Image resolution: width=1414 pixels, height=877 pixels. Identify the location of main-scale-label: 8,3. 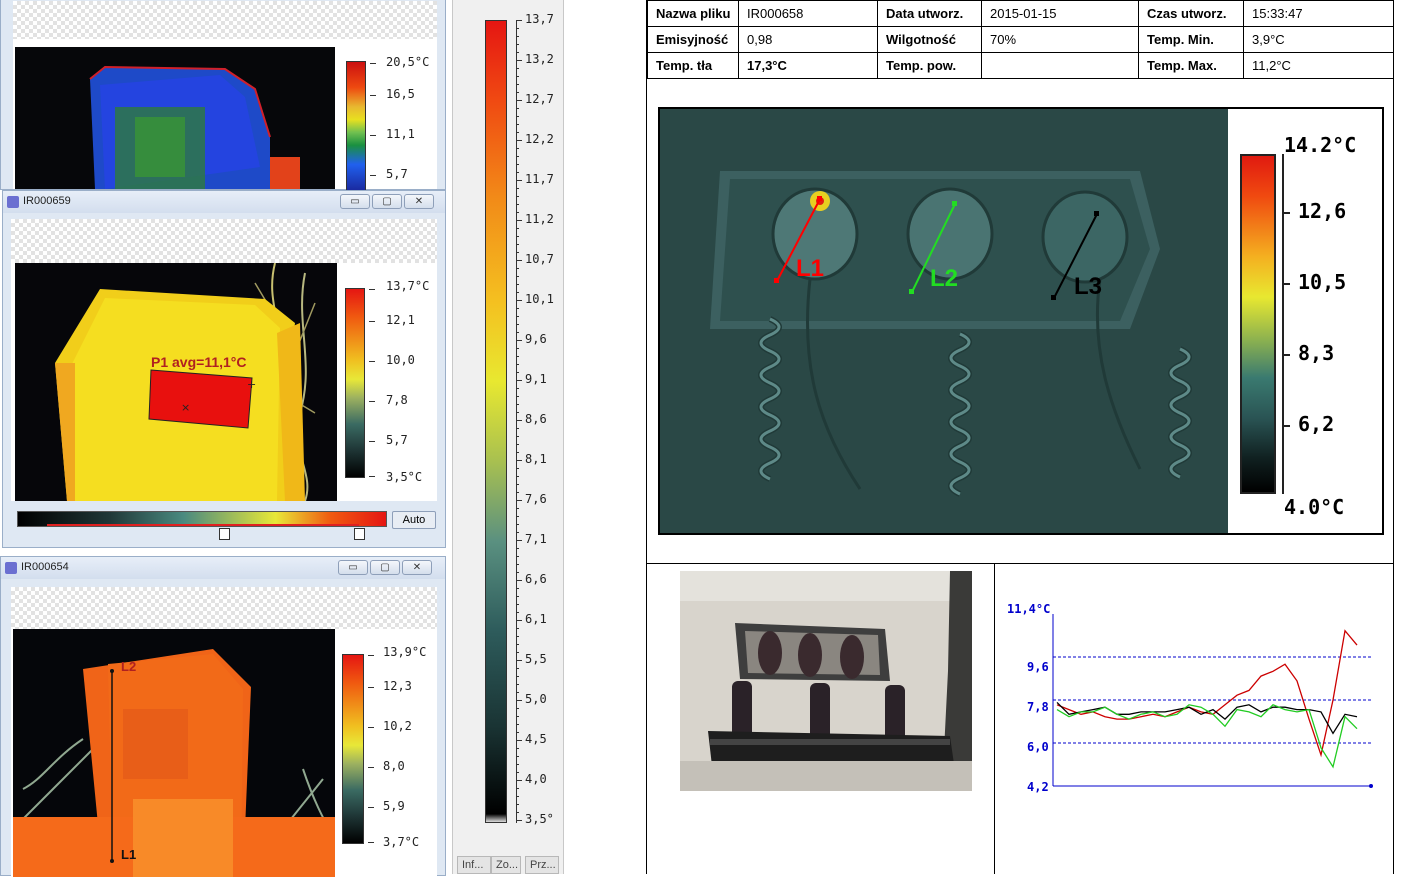
(1316, 353).